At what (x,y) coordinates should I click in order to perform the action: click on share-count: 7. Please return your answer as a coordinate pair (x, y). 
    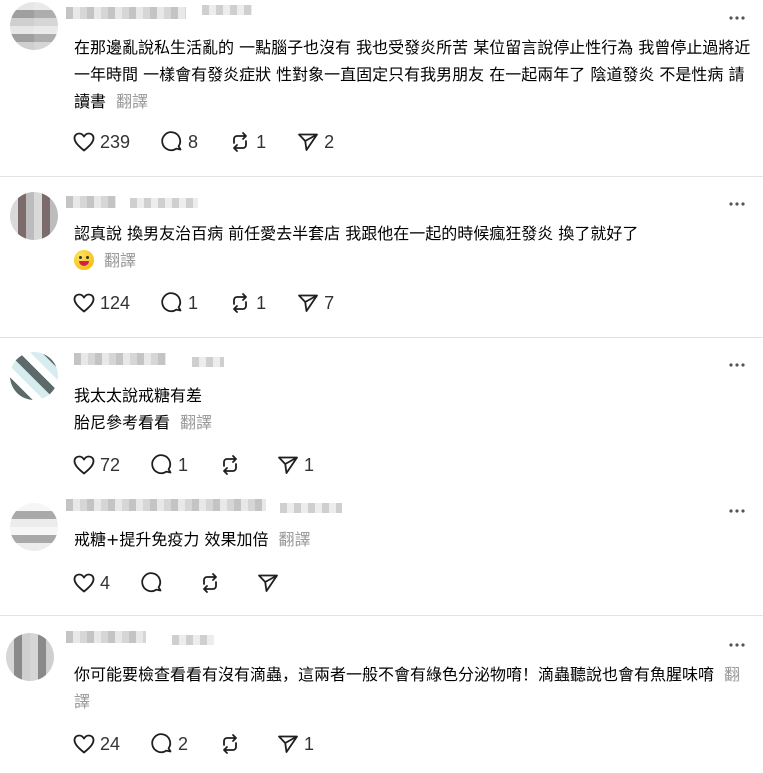
    Looking at the image, I should click on (329, 302).